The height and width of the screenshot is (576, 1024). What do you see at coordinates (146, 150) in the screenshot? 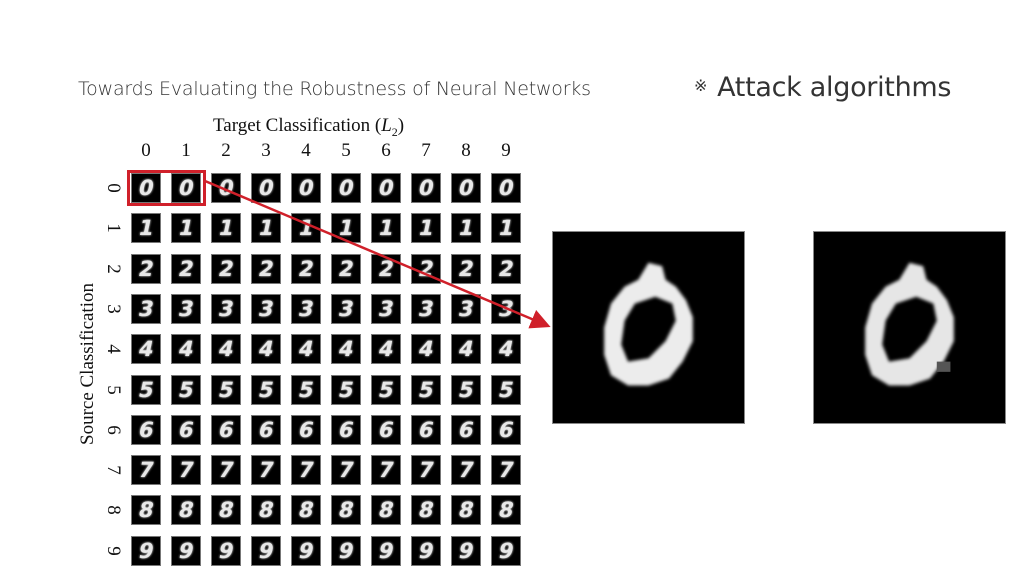
I see `target-label-0: 0` at bounding box center [146, 150].